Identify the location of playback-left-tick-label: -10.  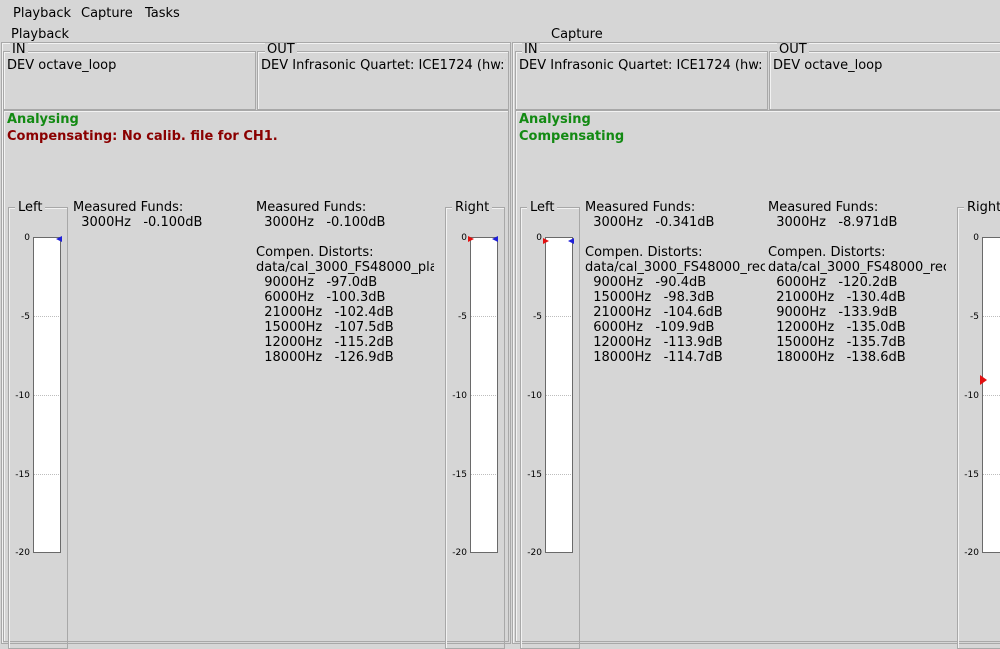
(22, 396).